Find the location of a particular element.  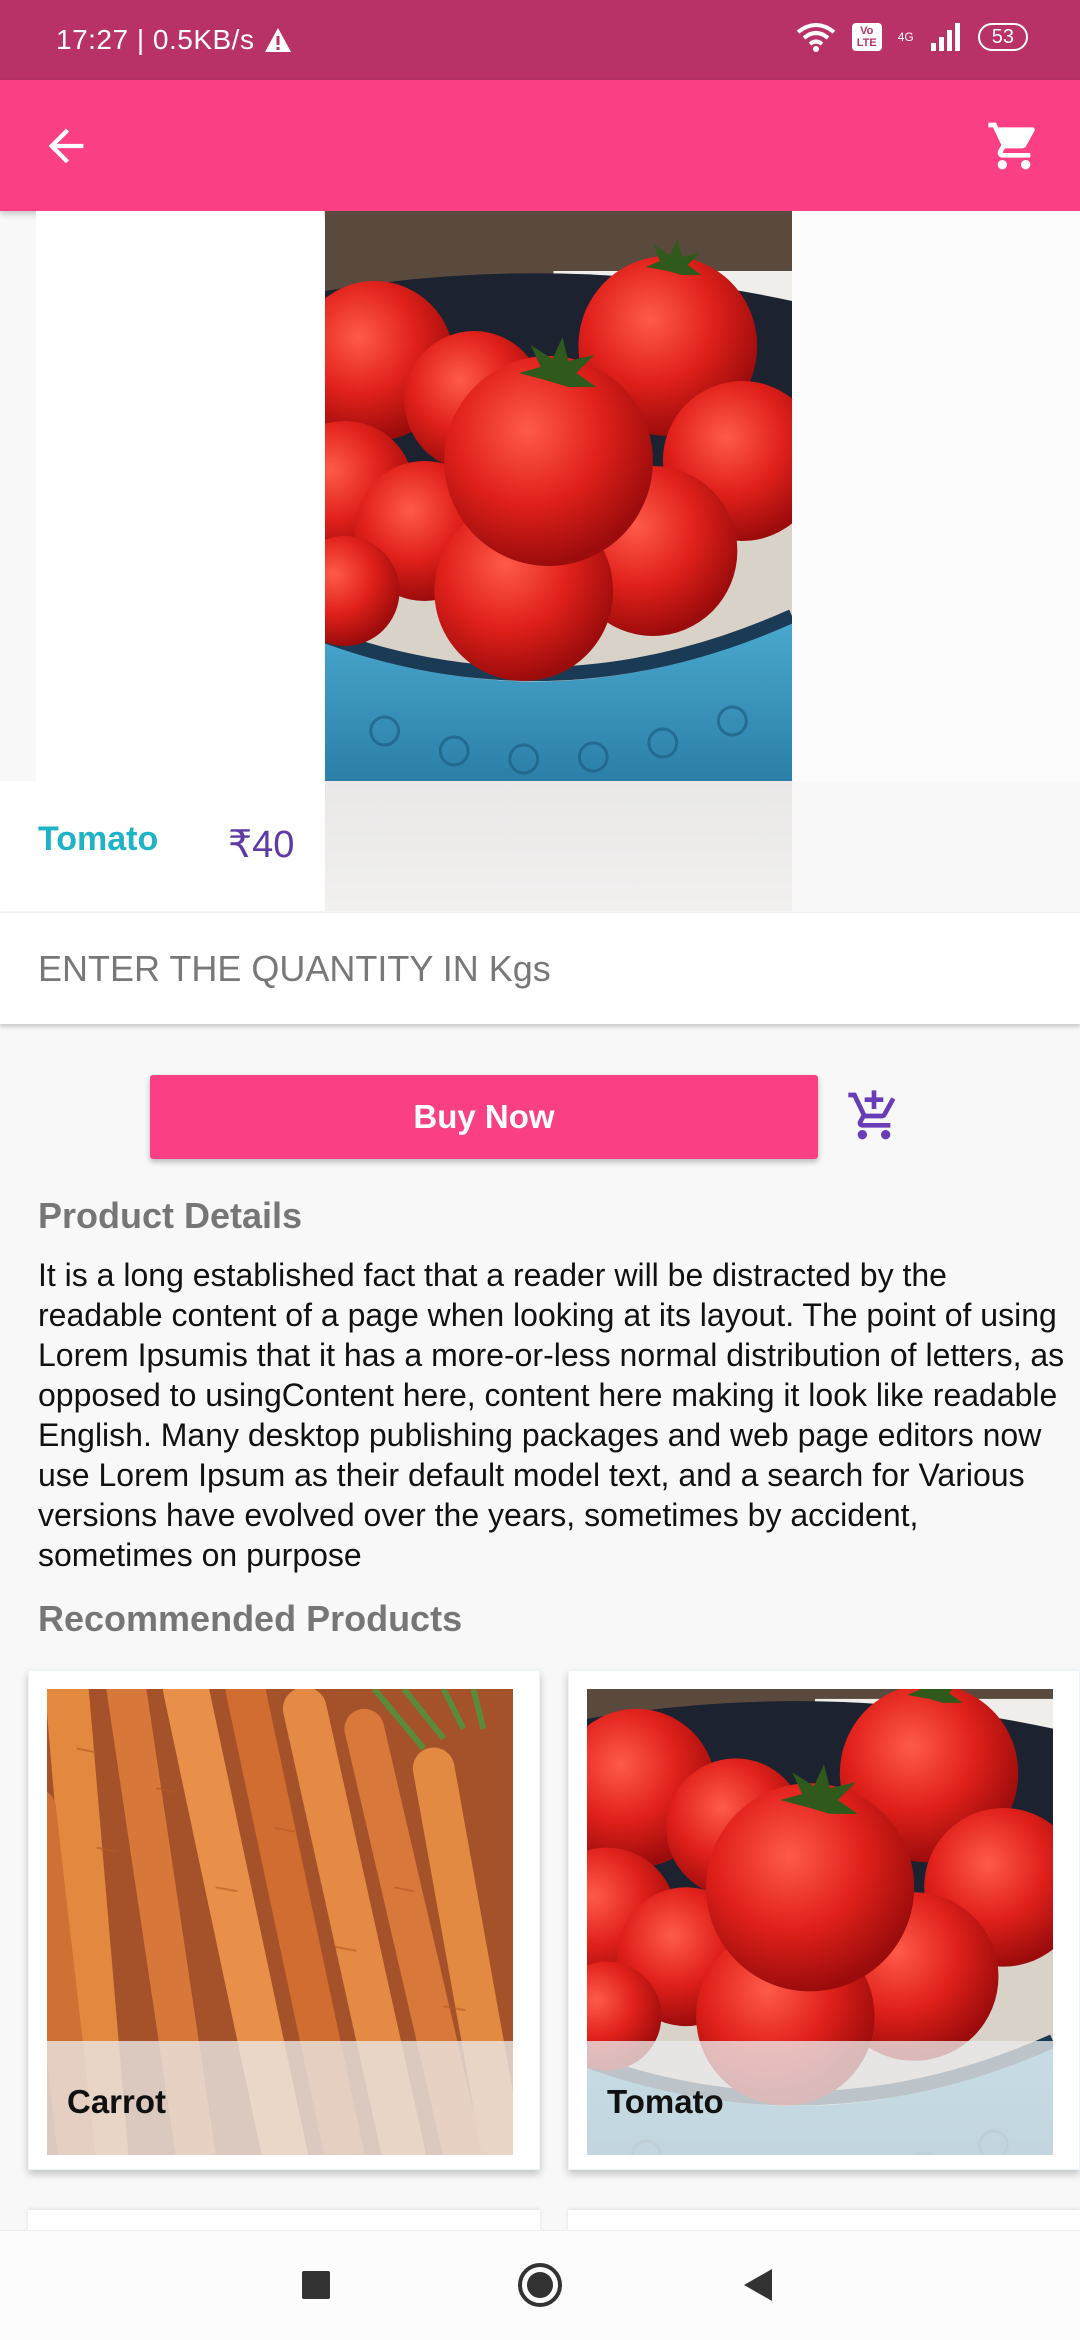

card-label: Tomato is located at coordinates (665, 2101).